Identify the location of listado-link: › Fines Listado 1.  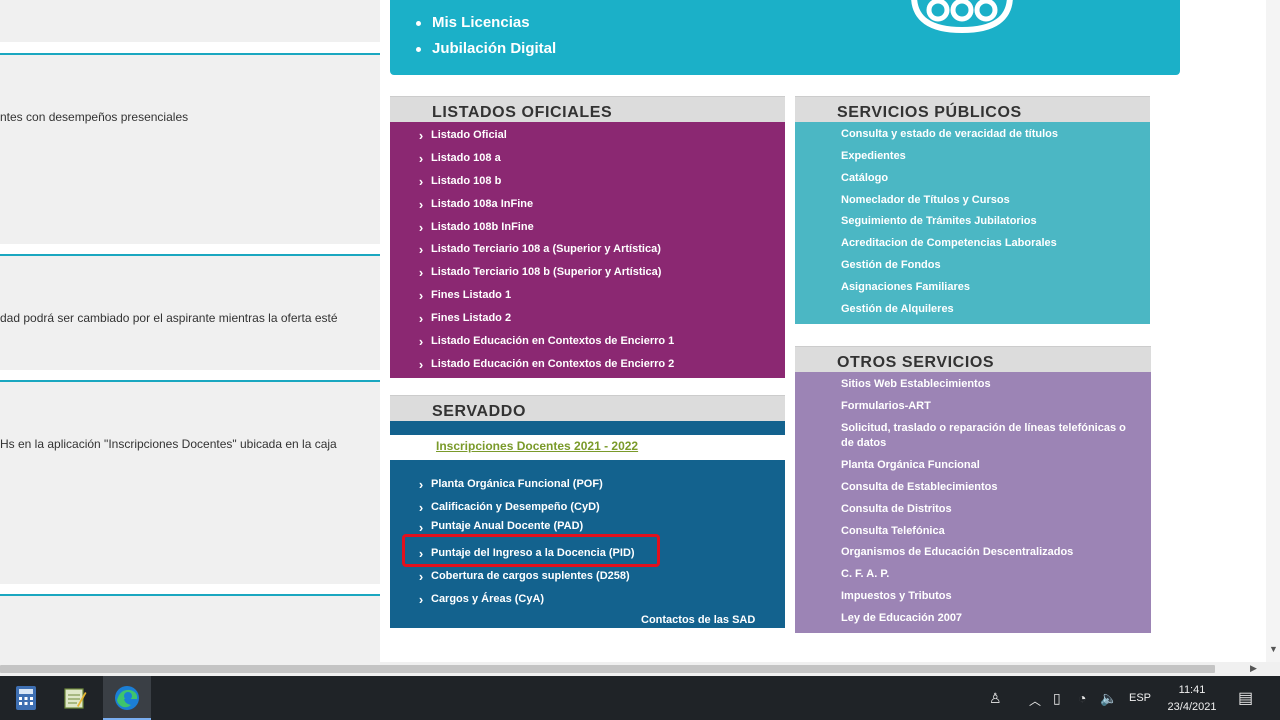
(450, 295).